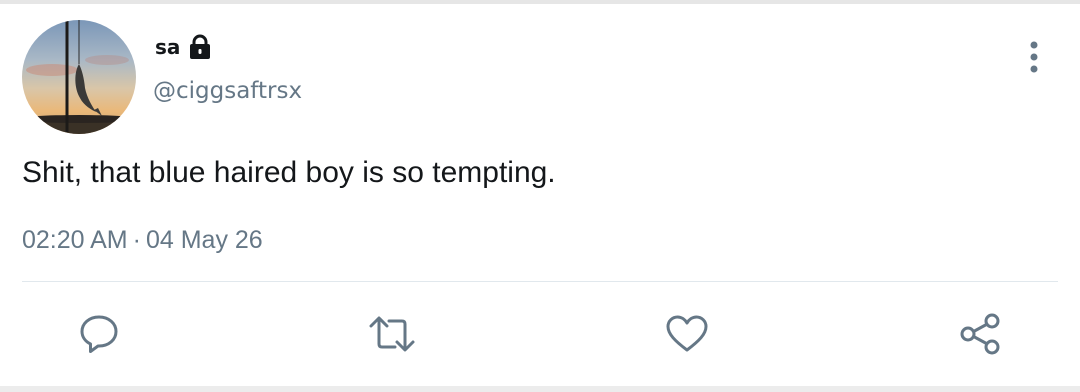  I want to click on avatar-image, so click(79, 77).